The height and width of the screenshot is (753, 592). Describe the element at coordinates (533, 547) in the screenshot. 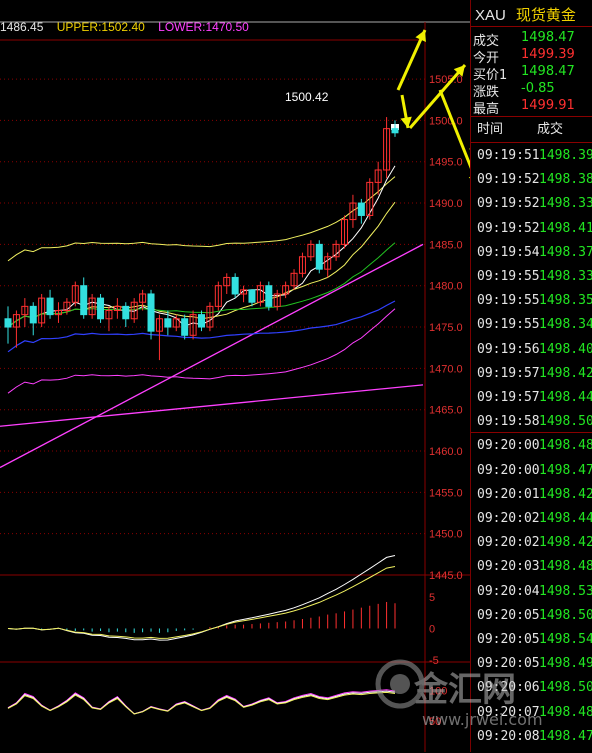

I see `tick-row: 09:20:02 1498.42` at that location.